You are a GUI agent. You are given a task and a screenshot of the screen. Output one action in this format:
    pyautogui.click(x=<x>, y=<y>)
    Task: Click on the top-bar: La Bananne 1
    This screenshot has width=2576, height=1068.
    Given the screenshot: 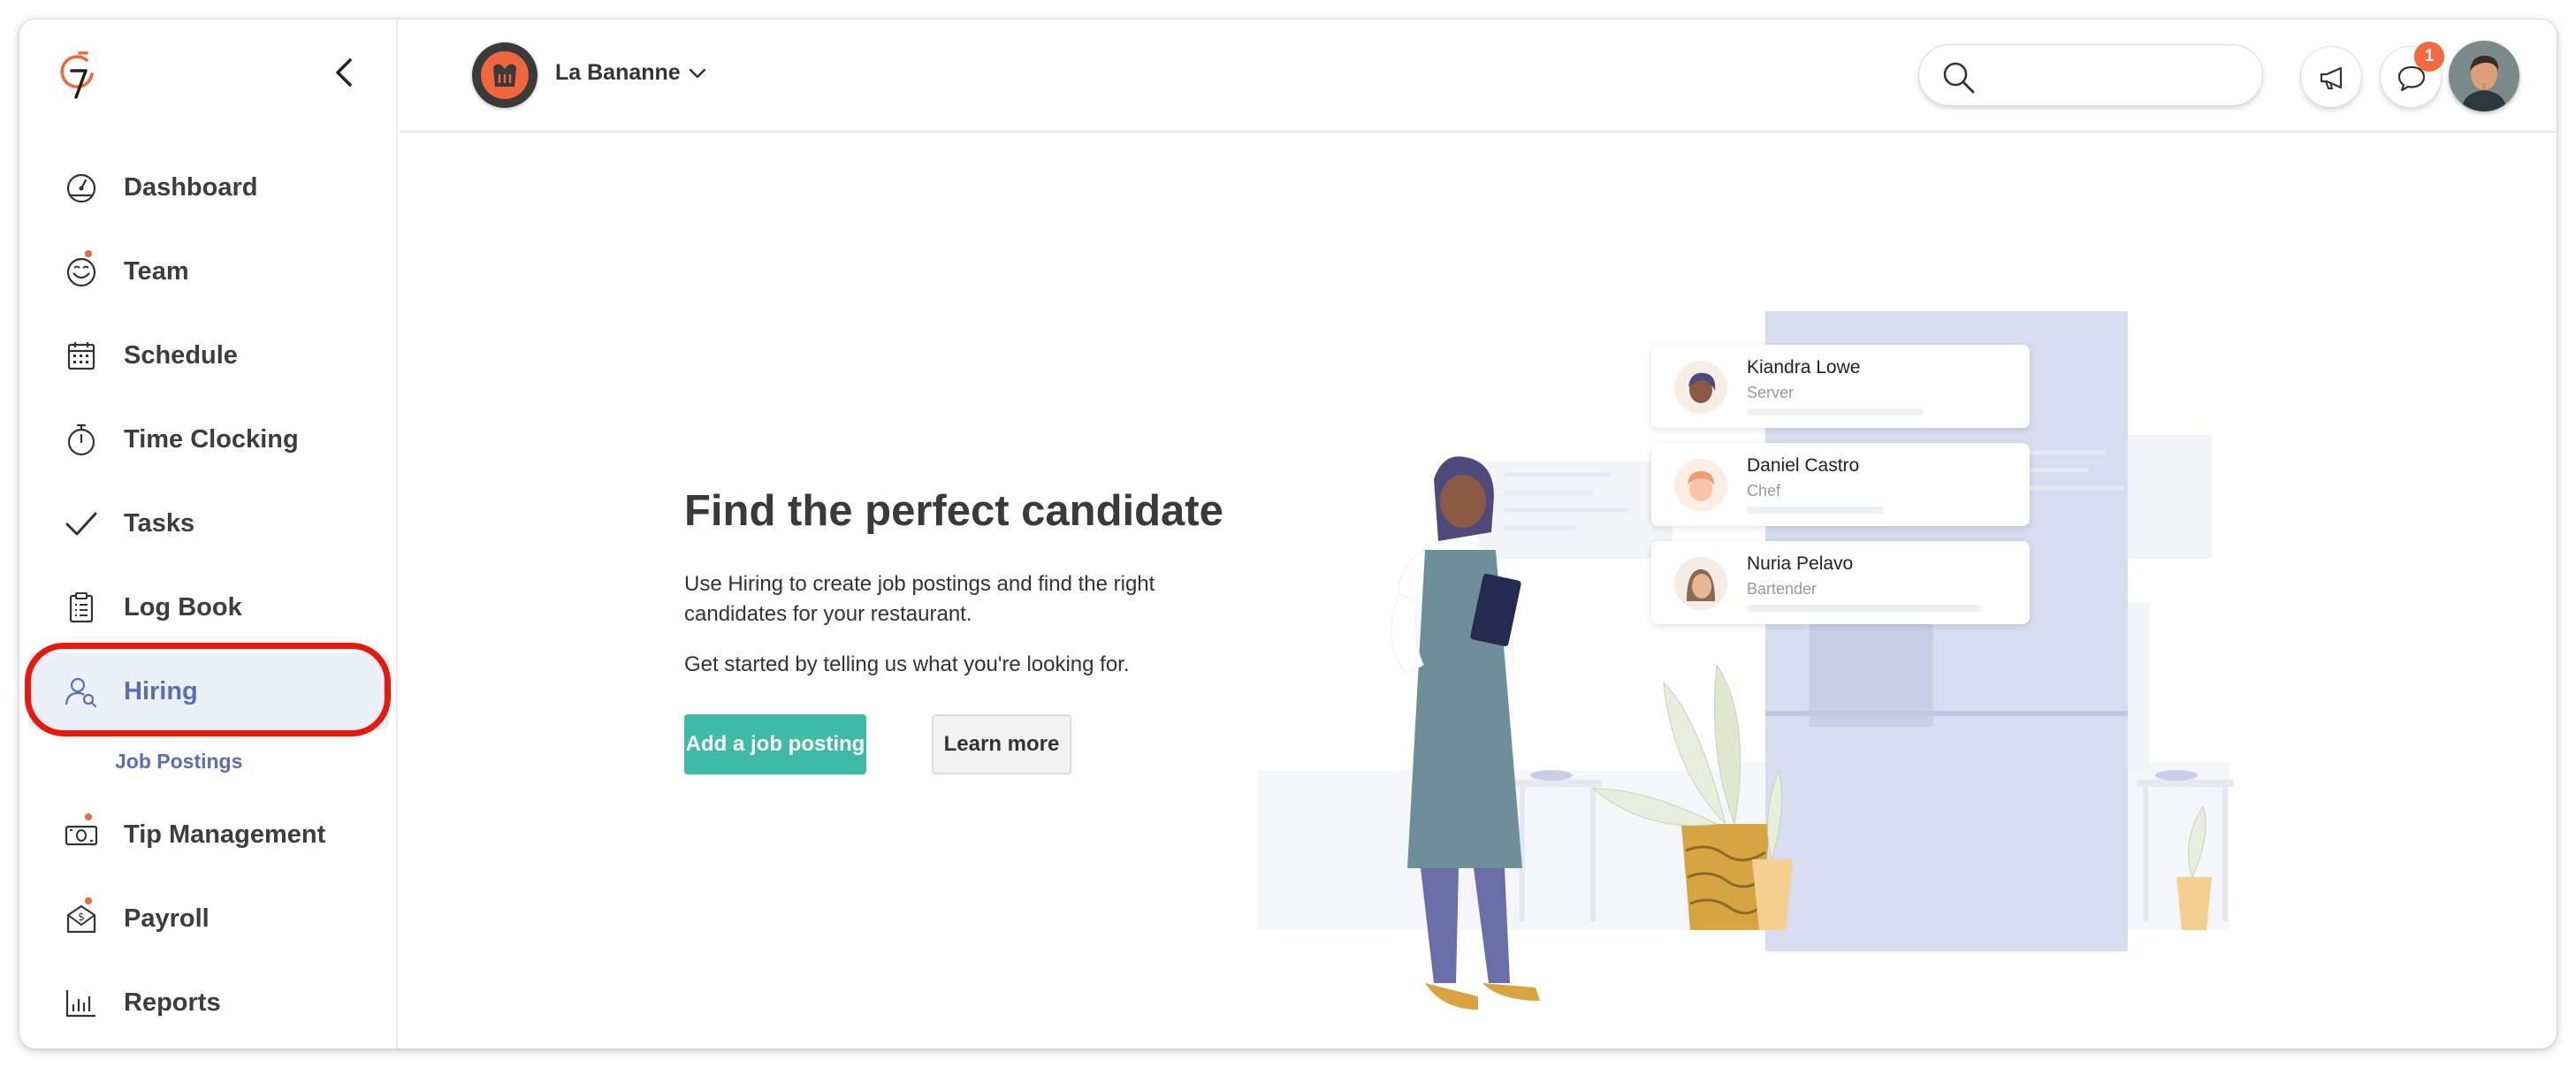 What is the action you would take?
    pyautogui.click(x=1478, y=76)
    